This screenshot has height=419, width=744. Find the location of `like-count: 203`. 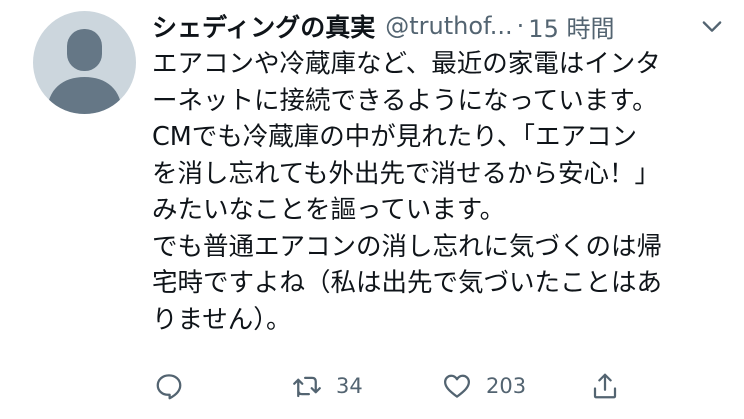

like-count: 203 is located at coordinates (506, 386).